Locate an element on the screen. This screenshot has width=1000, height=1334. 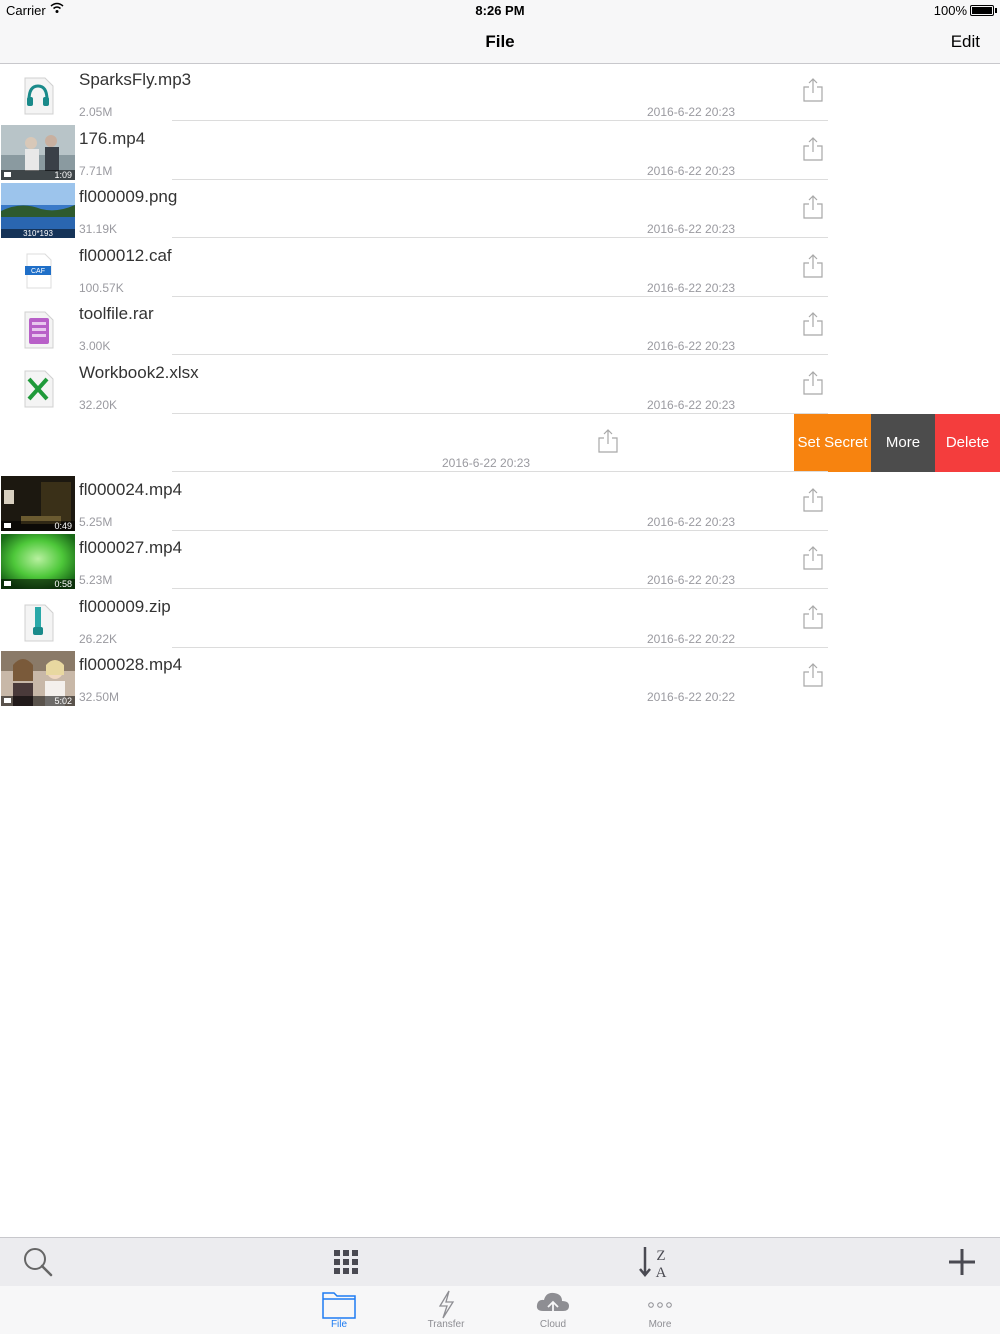
delete-button: Delete is located at coordinates (967, 443).